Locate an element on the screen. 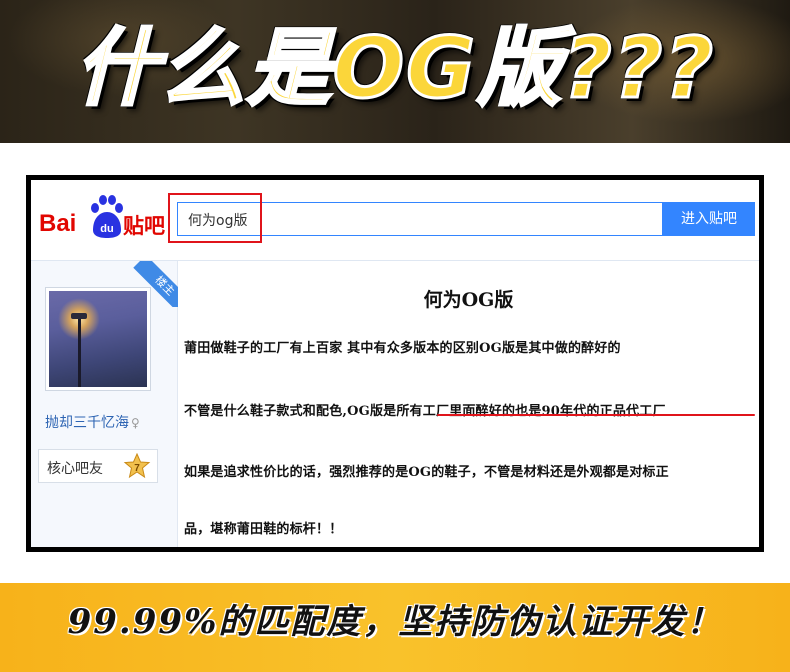  baidu-tieba-logo: Bai du 贴吧 is located at coordinates (104, 219).